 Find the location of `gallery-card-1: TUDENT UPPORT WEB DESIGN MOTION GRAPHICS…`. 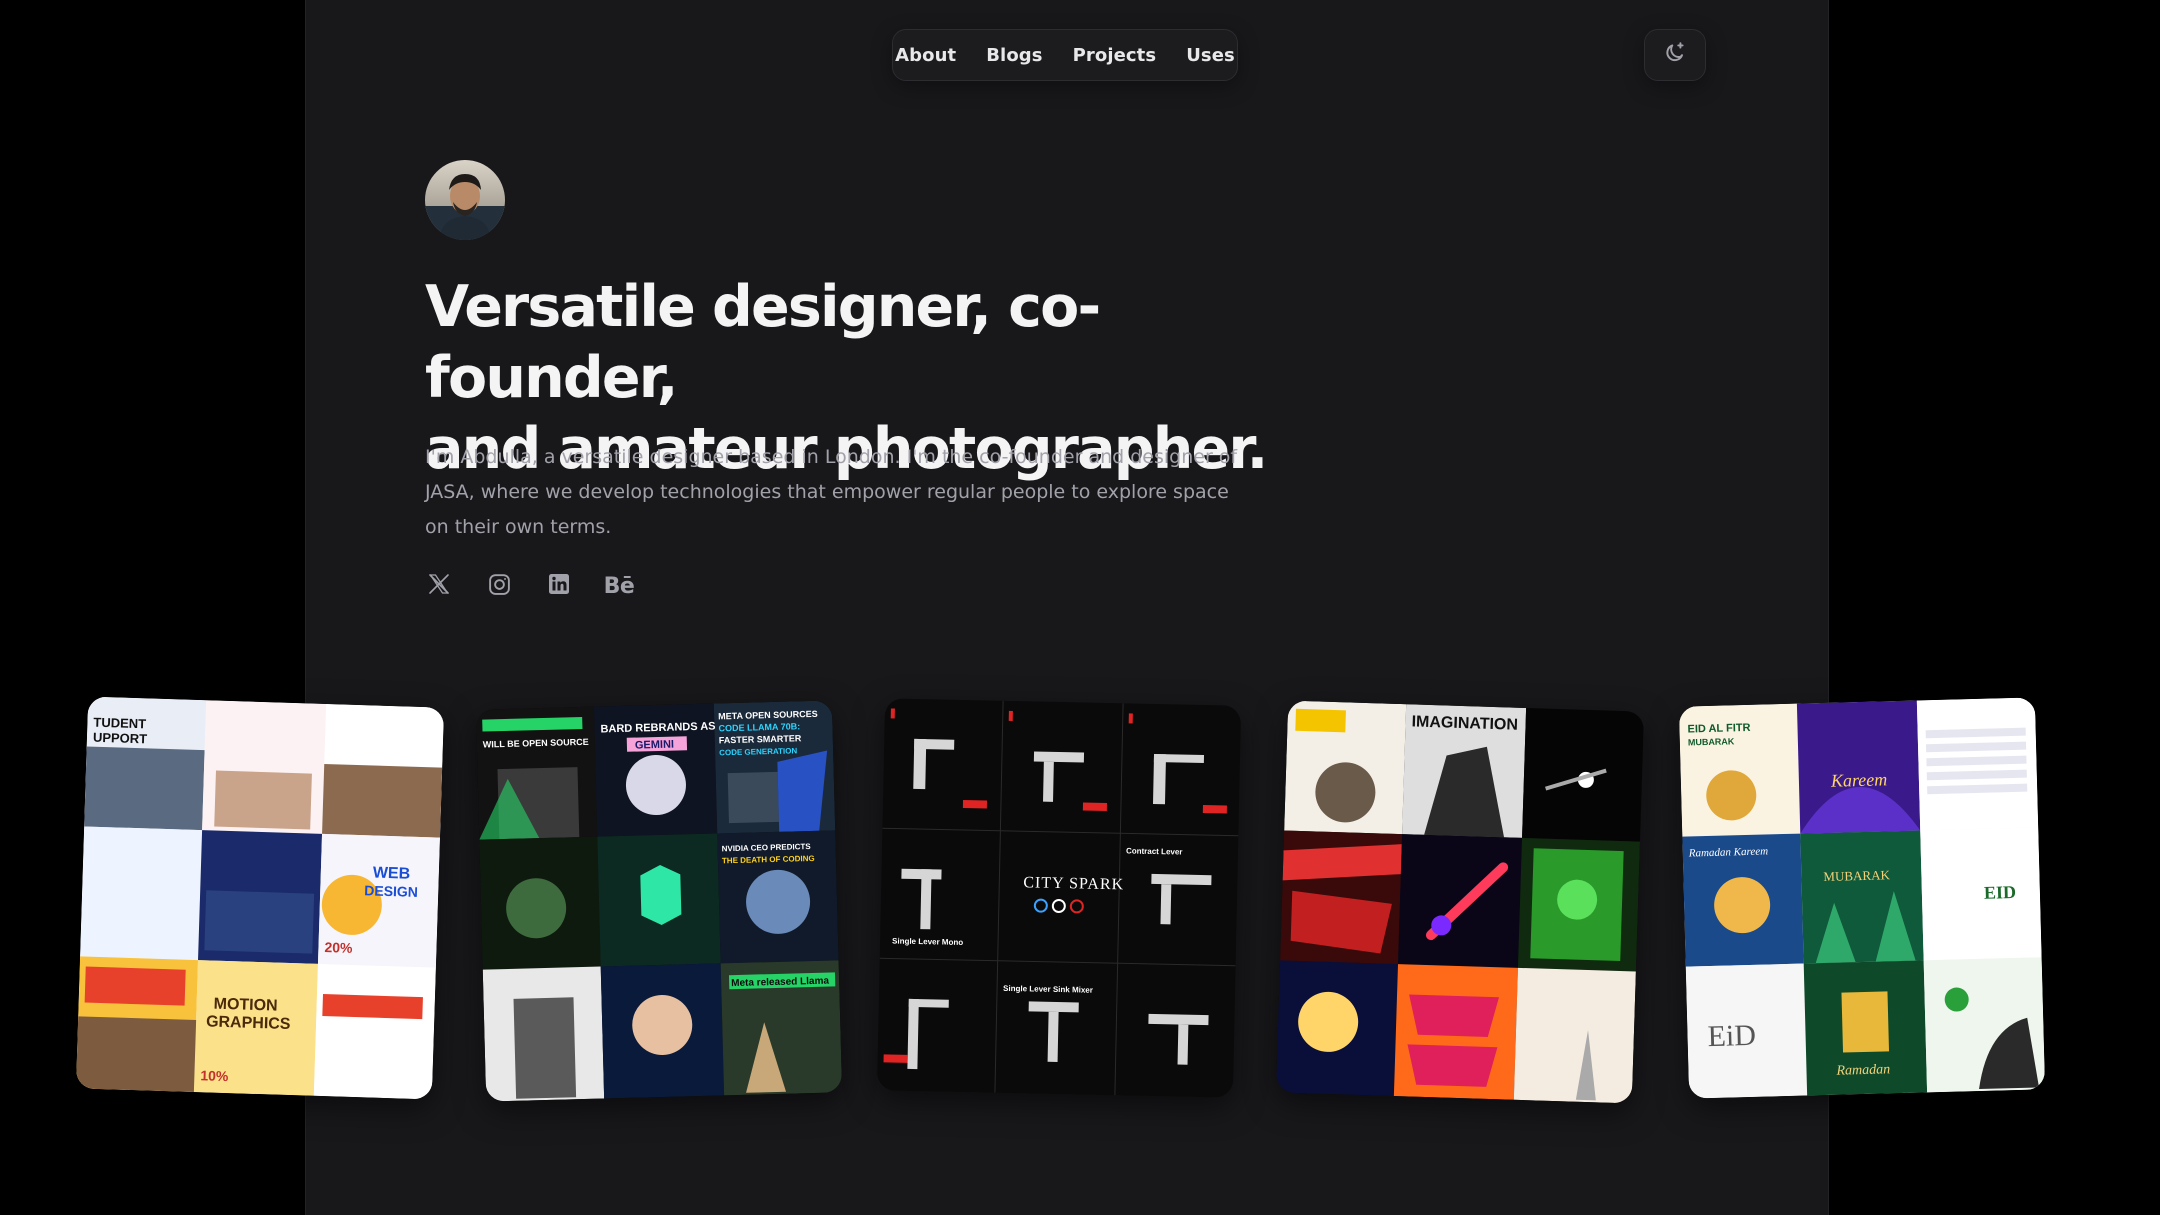

gallery-card-1: TUDENT UPPORT WEB DESIGN MOTION GRAPHICS… is located at coordinates (260, 898).